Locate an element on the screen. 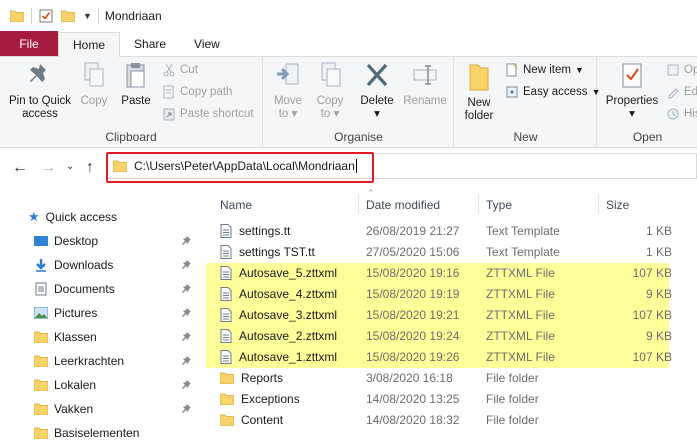  copy-path-button: Copy path is located at coordinates (197, 92).